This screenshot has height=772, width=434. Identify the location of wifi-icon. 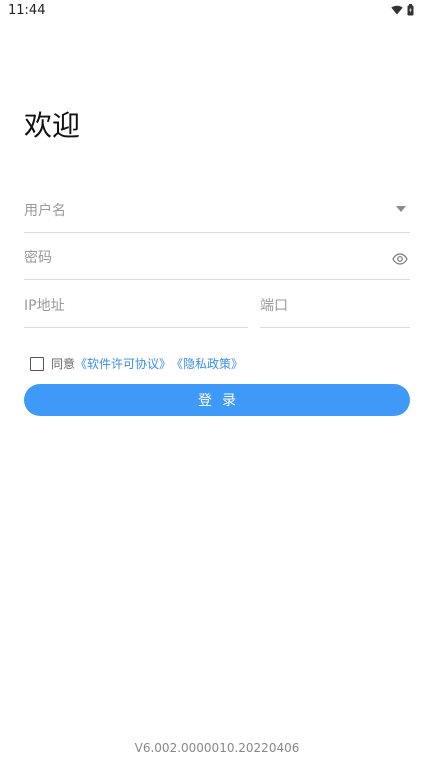
(397, 10).